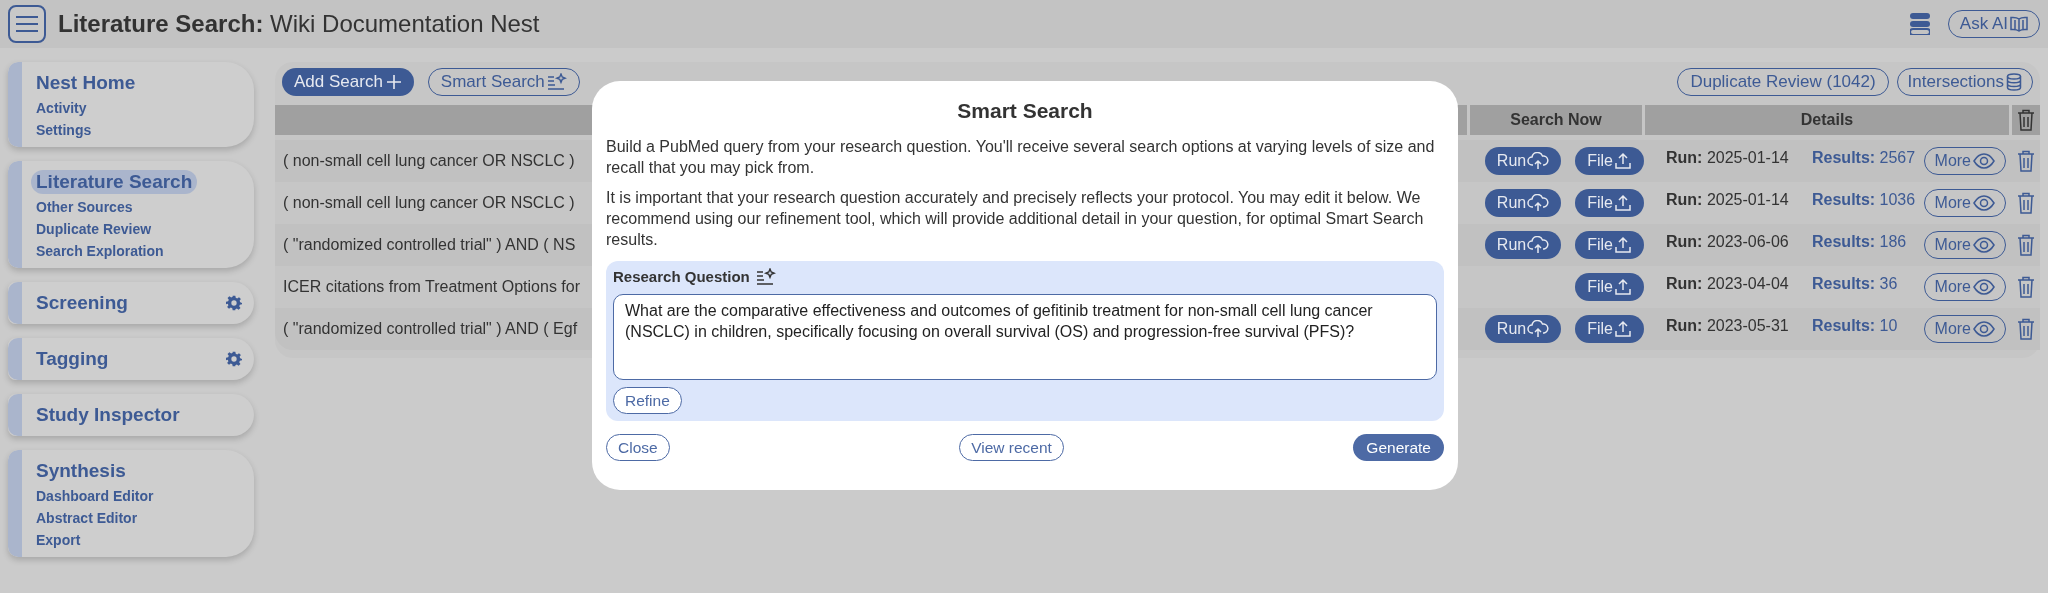 The image size is (2048, 593). What do you see at coordinates (61, 108) in the screenshot?
I see `nav-link: Activity` at bounding box center [61, 108].